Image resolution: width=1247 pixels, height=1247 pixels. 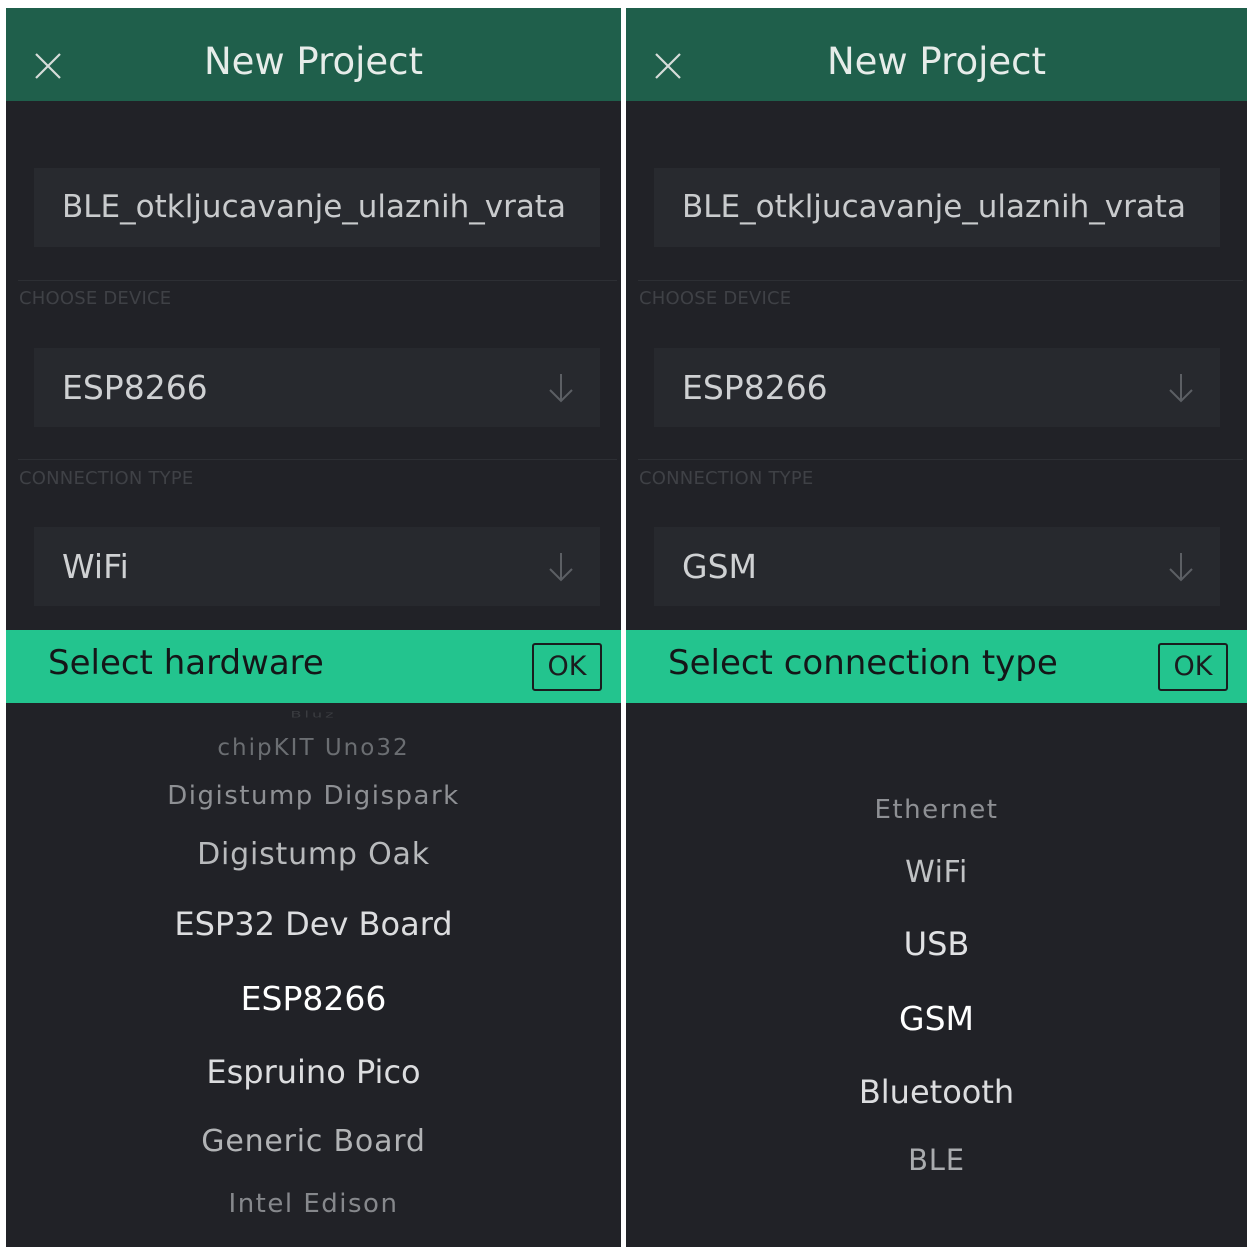 I want to click on picker-title: Select connection type, so click(x=863, y=663).